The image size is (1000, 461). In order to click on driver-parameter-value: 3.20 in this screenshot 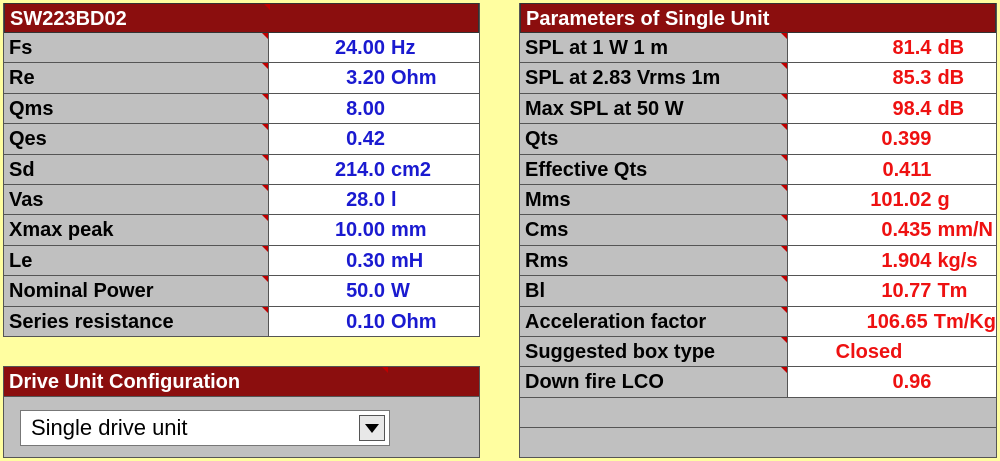, I will do `click(365, 78)`.